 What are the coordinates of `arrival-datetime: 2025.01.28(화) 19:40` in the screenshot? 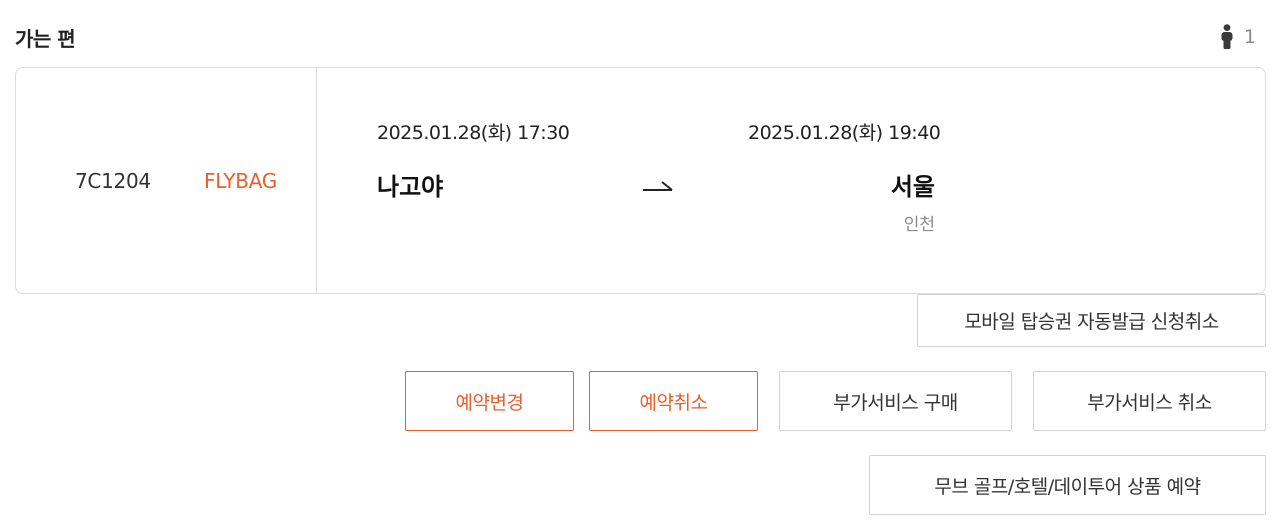 It's located at (844, 133).